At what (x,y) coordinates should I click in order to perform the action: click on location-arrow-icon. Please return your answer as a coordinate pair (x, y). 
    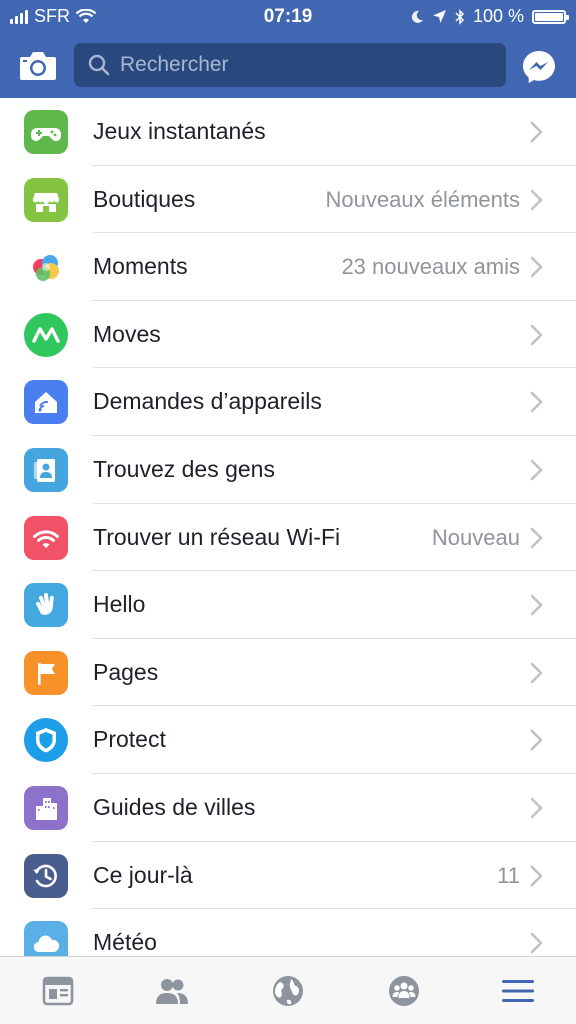
    Looking at the image, I should click on (439, 16).